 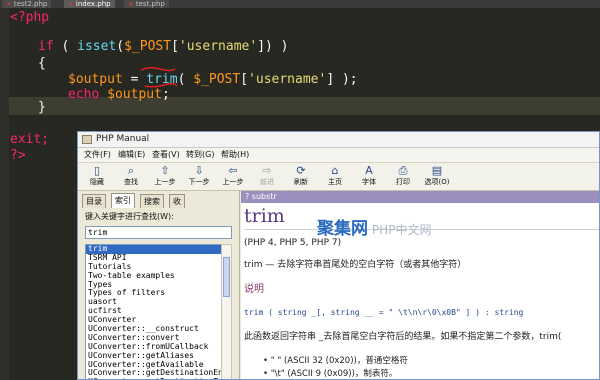 I want to click on toolbar-button: ⇨ 前进, so click(x=267, y=177).